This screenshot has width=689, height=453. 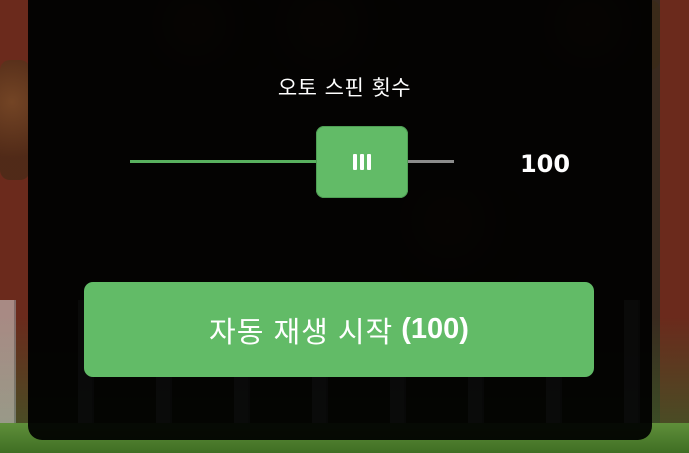 What do you see at coordinates (435, 329) in the screenshot?
I see `start-autoplay-count: (100)` at bounding box center [435, 329].